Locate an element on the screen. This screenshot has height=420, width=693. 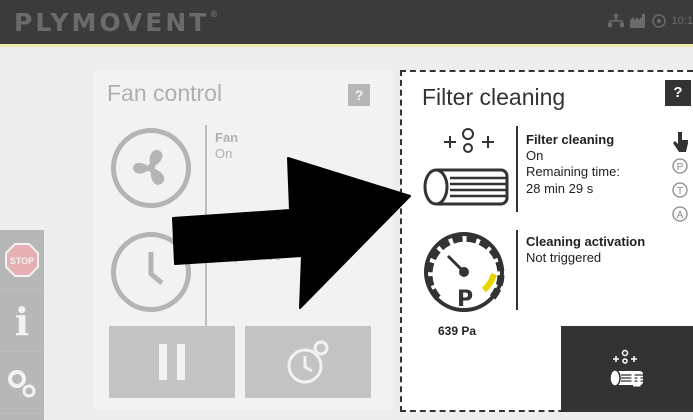
status-area: 10:1 is located at coordinates (650, 21).